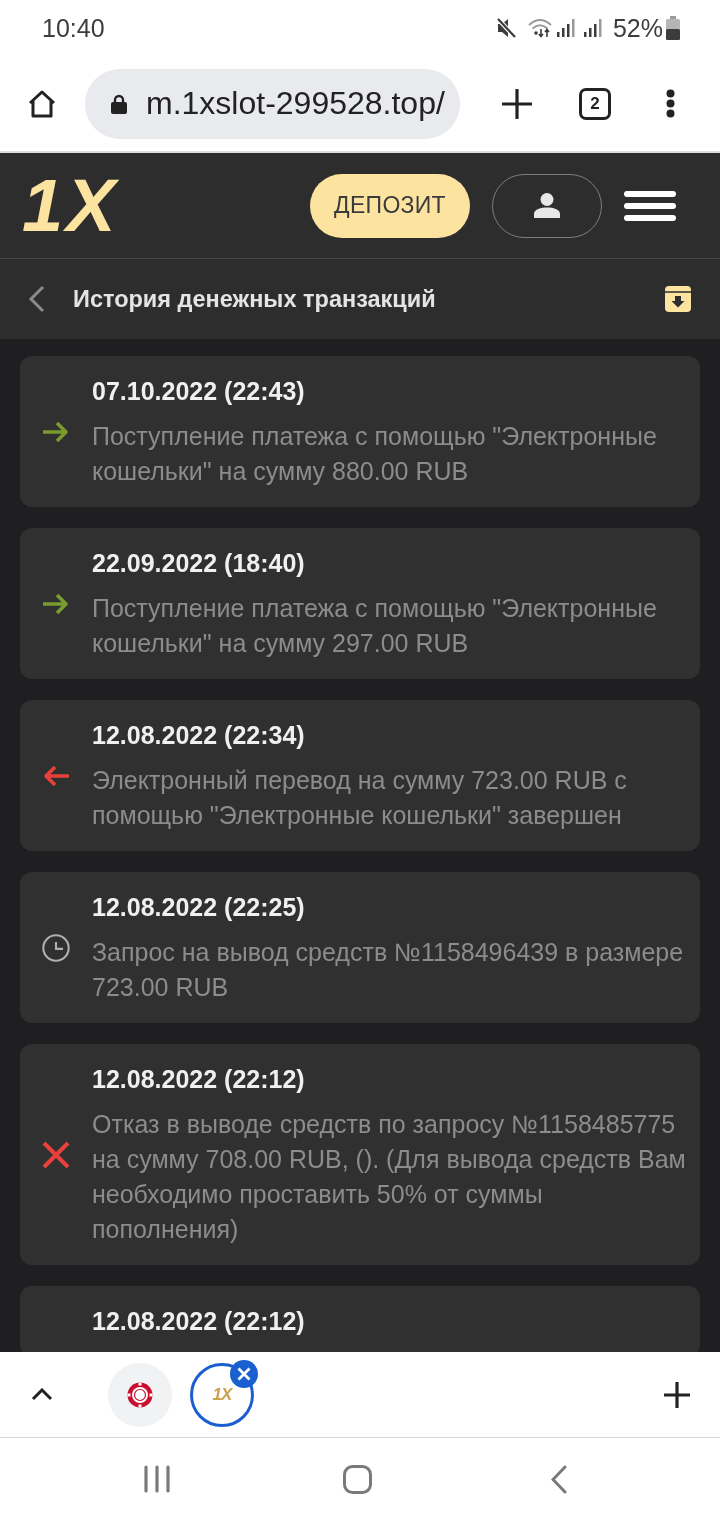 The image size is (720, 1520). I want to click on cross-icon, so click(56, 1154).